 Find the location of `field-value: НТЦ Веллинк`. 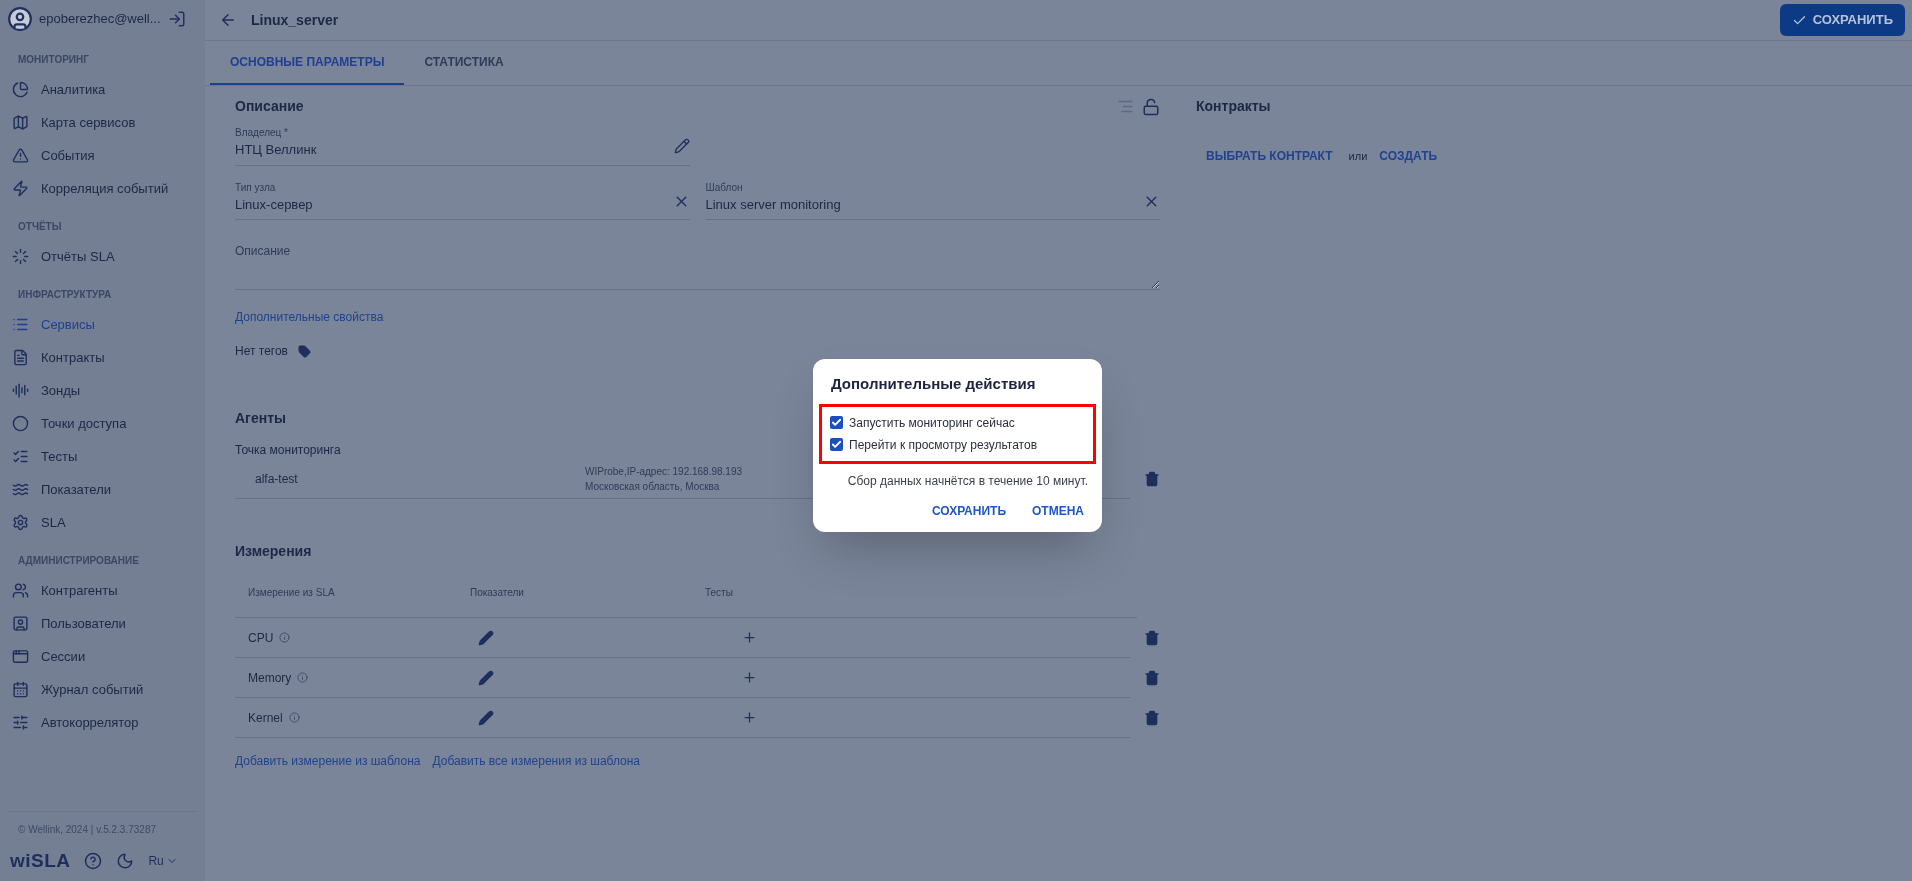

field-value: НТЦ Веллинк is located at coordinates (276, 150).